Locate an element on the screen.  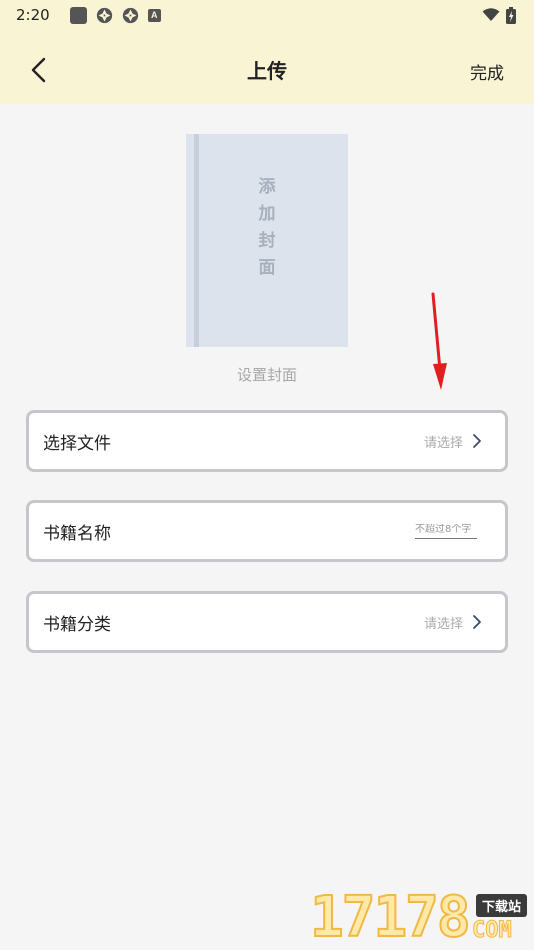
book-name-input is located at coordinates (446, 531).